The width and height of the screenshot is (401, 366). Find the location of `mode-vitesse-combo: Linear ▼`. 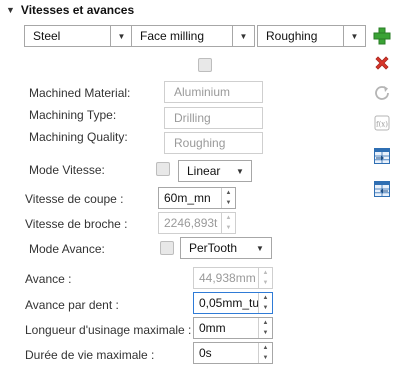

mode-vitesse-combo: Linear ▼ is located at coordinates (215, 171).